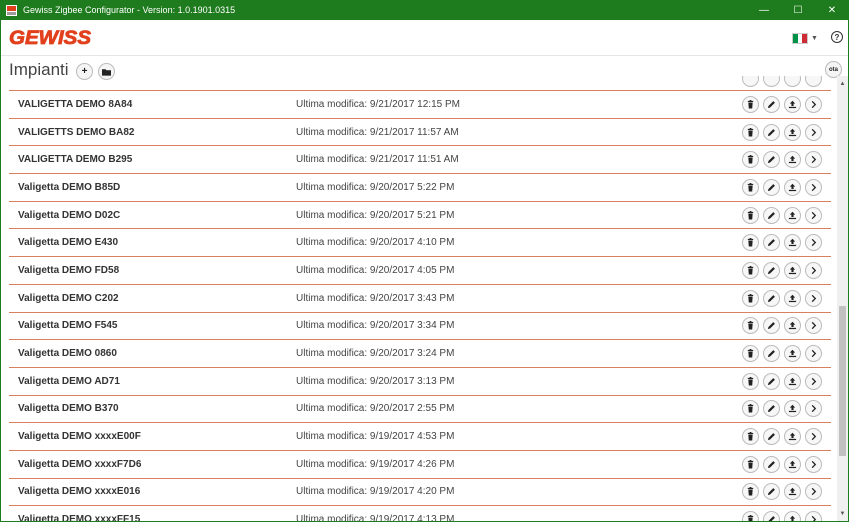  What do you see at coordinates (842, 514) in the screenshot?
I see `scroll-down-arrow-icon: ▼` at bounding box center [842, 514].